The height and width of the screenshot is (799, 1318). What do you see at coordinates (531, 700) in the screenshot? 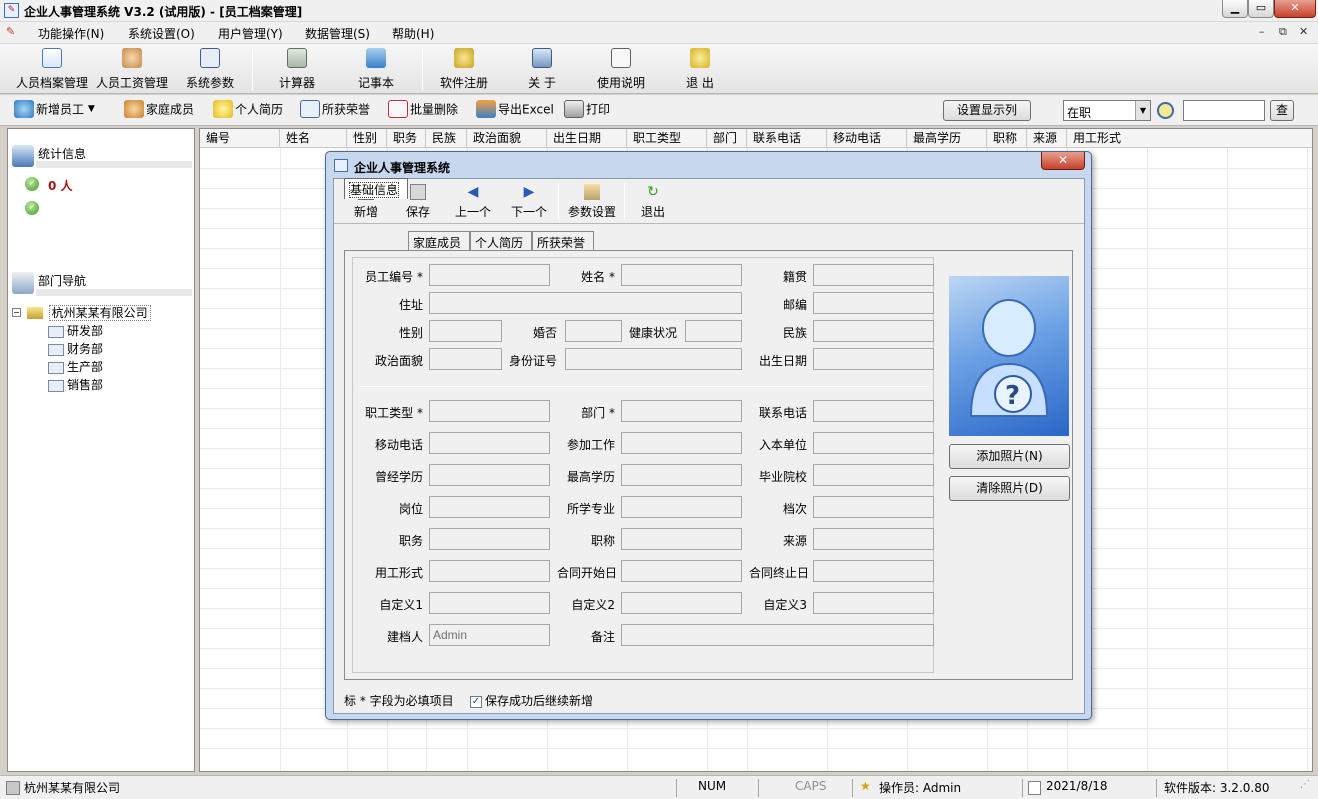
I see `continue-checkbox: ✓ 保存成功后继续新增` at bounding box center [531, 700].